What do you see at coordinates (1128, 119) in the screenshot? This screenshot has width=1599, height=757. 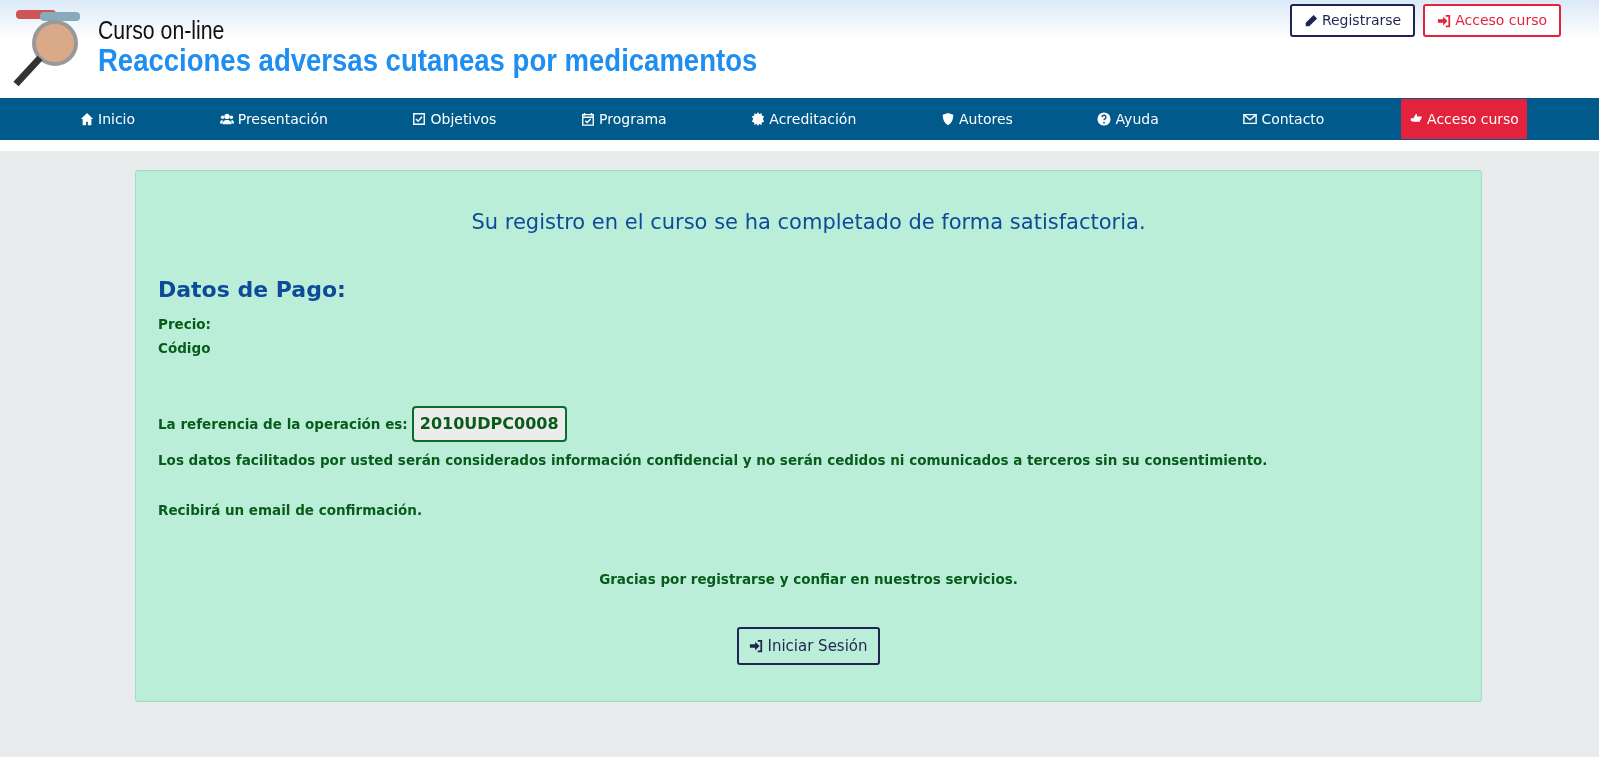 I see `nav-link: Ayuda` at bounding box center [1128, 119].